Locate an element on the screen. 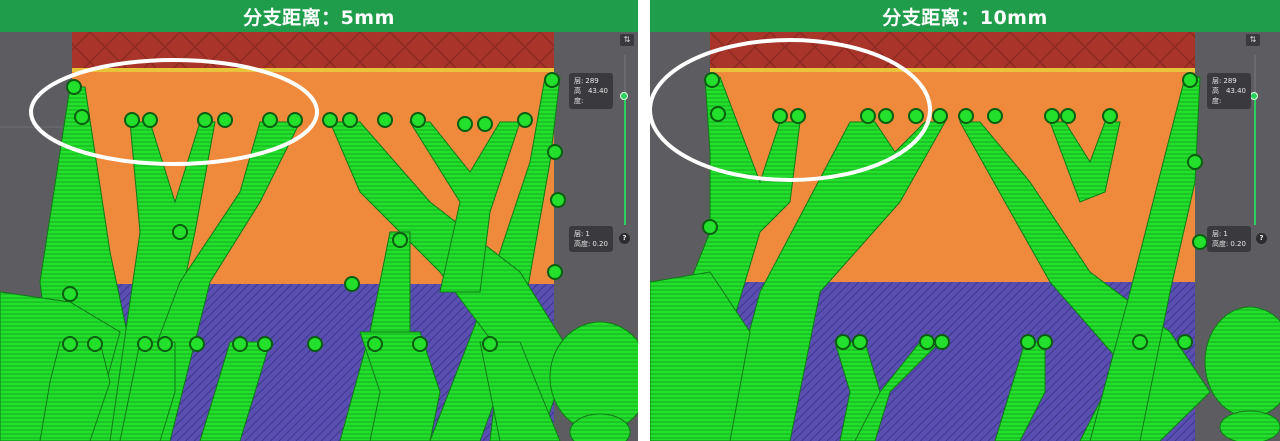 The width and height of the screenshot is (1280, 441). panel-divider is located at coordinates (644, 220).